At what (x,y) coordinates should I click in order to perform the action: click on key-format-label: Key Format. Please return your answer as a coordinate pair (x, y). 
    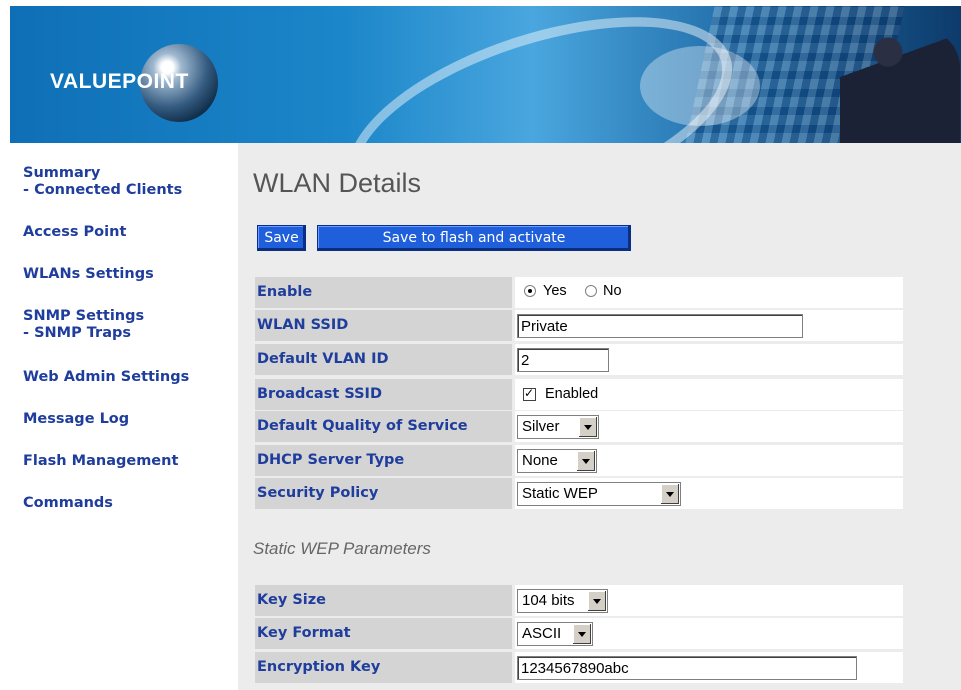
    Looking at the image, I should click on (383, 633).